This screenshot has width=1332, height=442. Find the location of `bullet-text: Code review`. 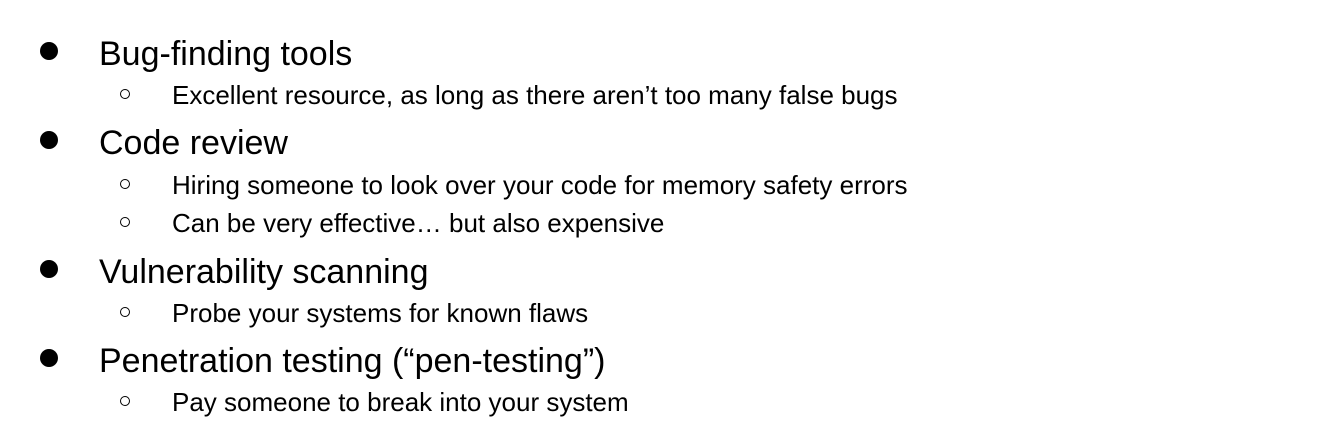

bullet-text: Code review is located at coordinates (193, 143).